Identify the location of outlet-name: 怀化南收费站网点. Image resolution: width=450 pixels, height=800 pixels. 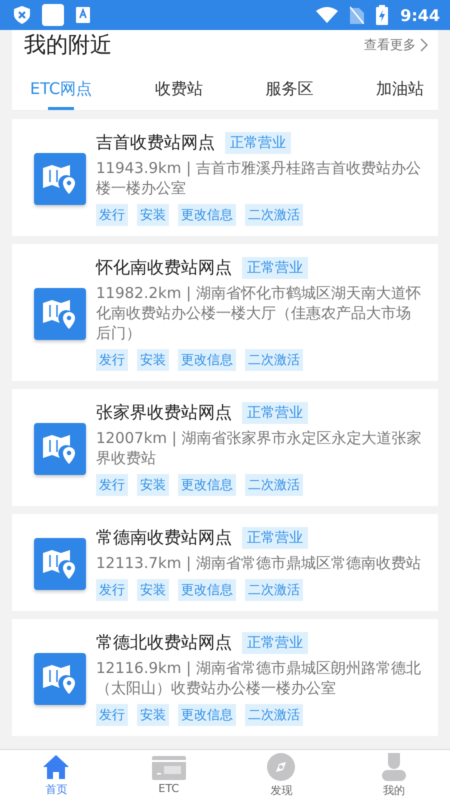
(164, 268).